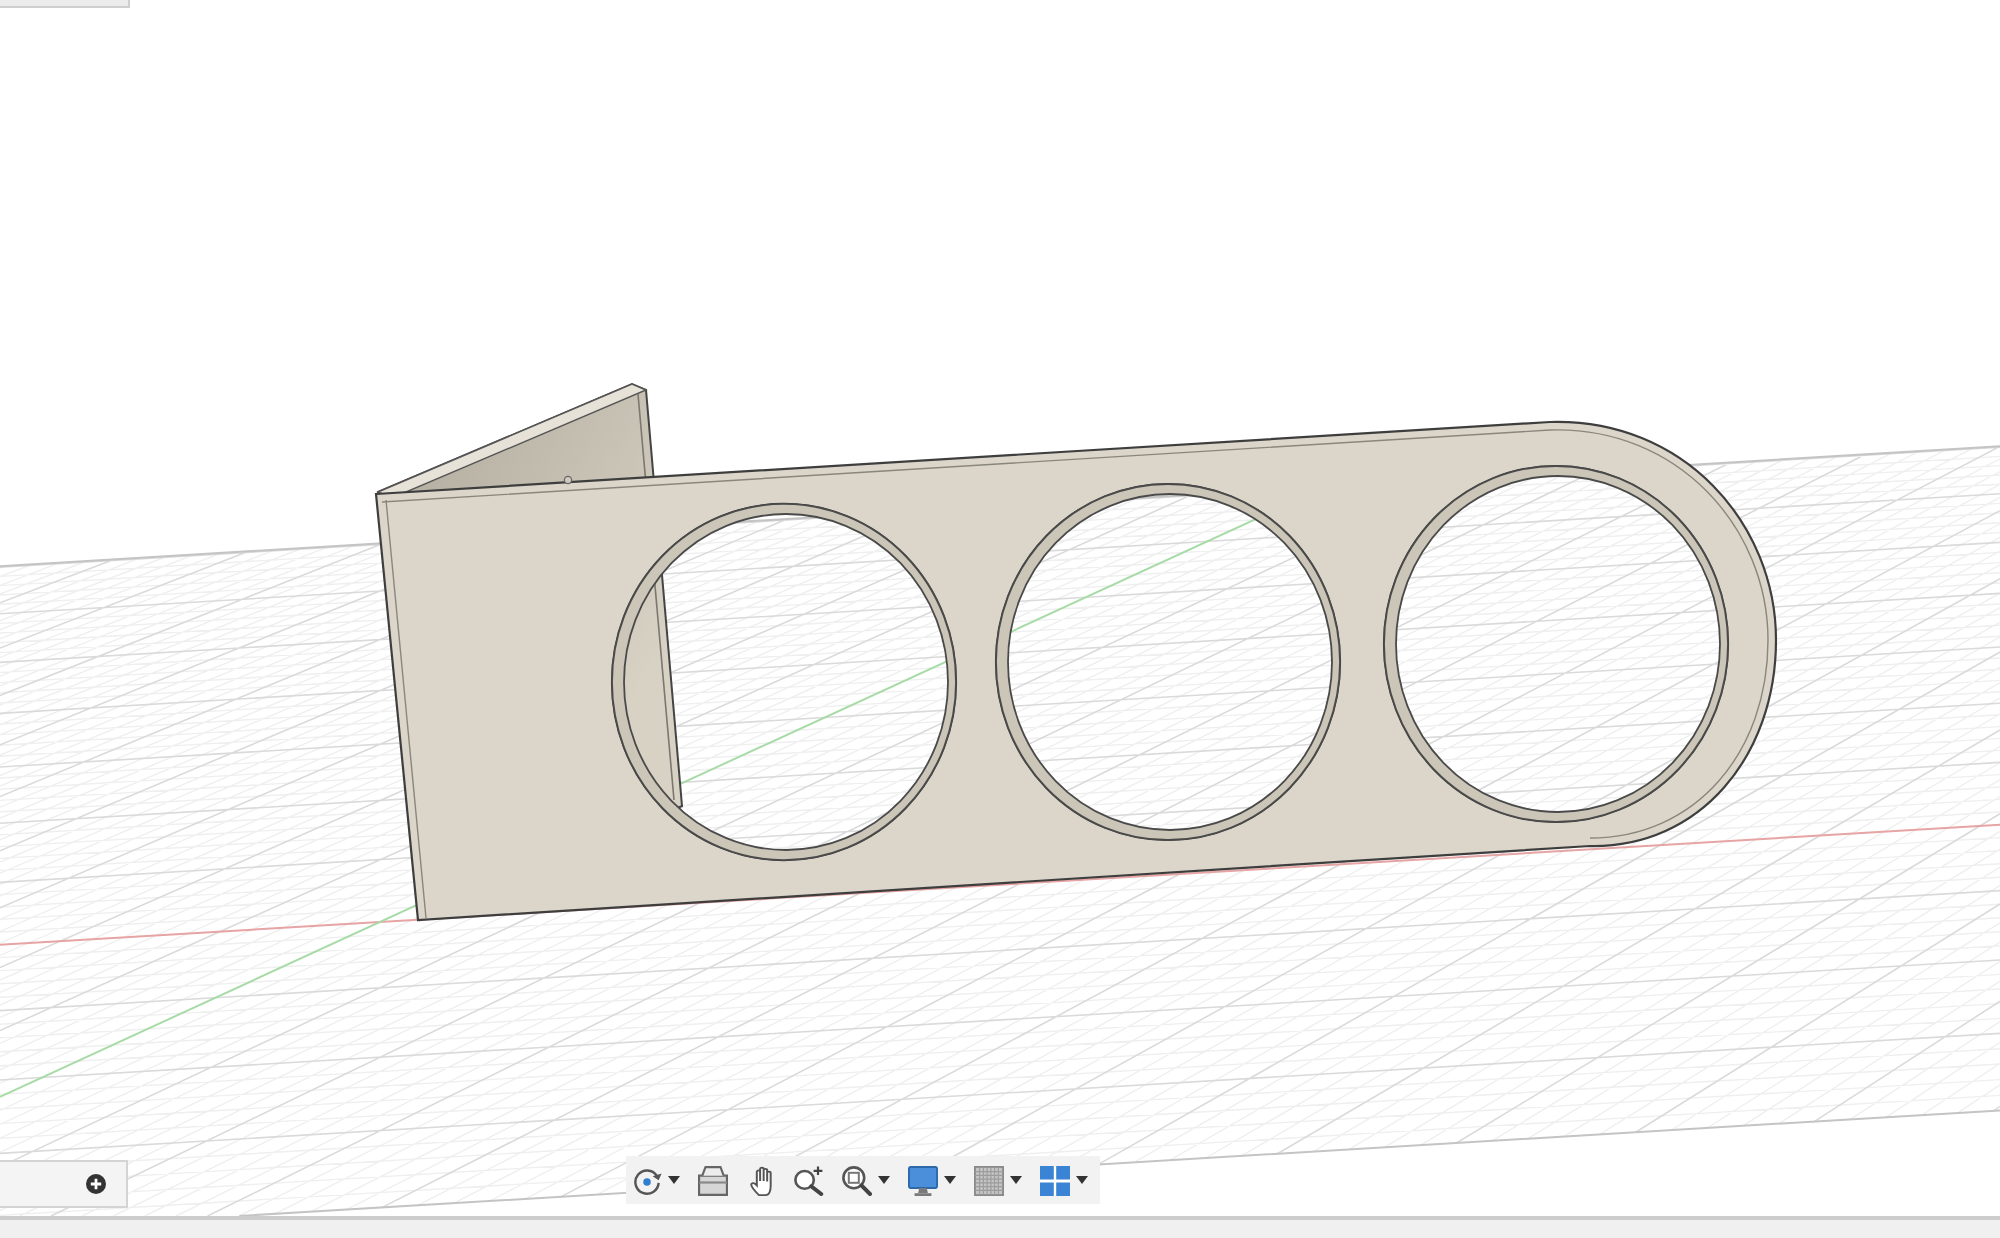  Describe the element at coordinates (96, 1184) in the screenshot. I see `plus-circle-icon` at that location.